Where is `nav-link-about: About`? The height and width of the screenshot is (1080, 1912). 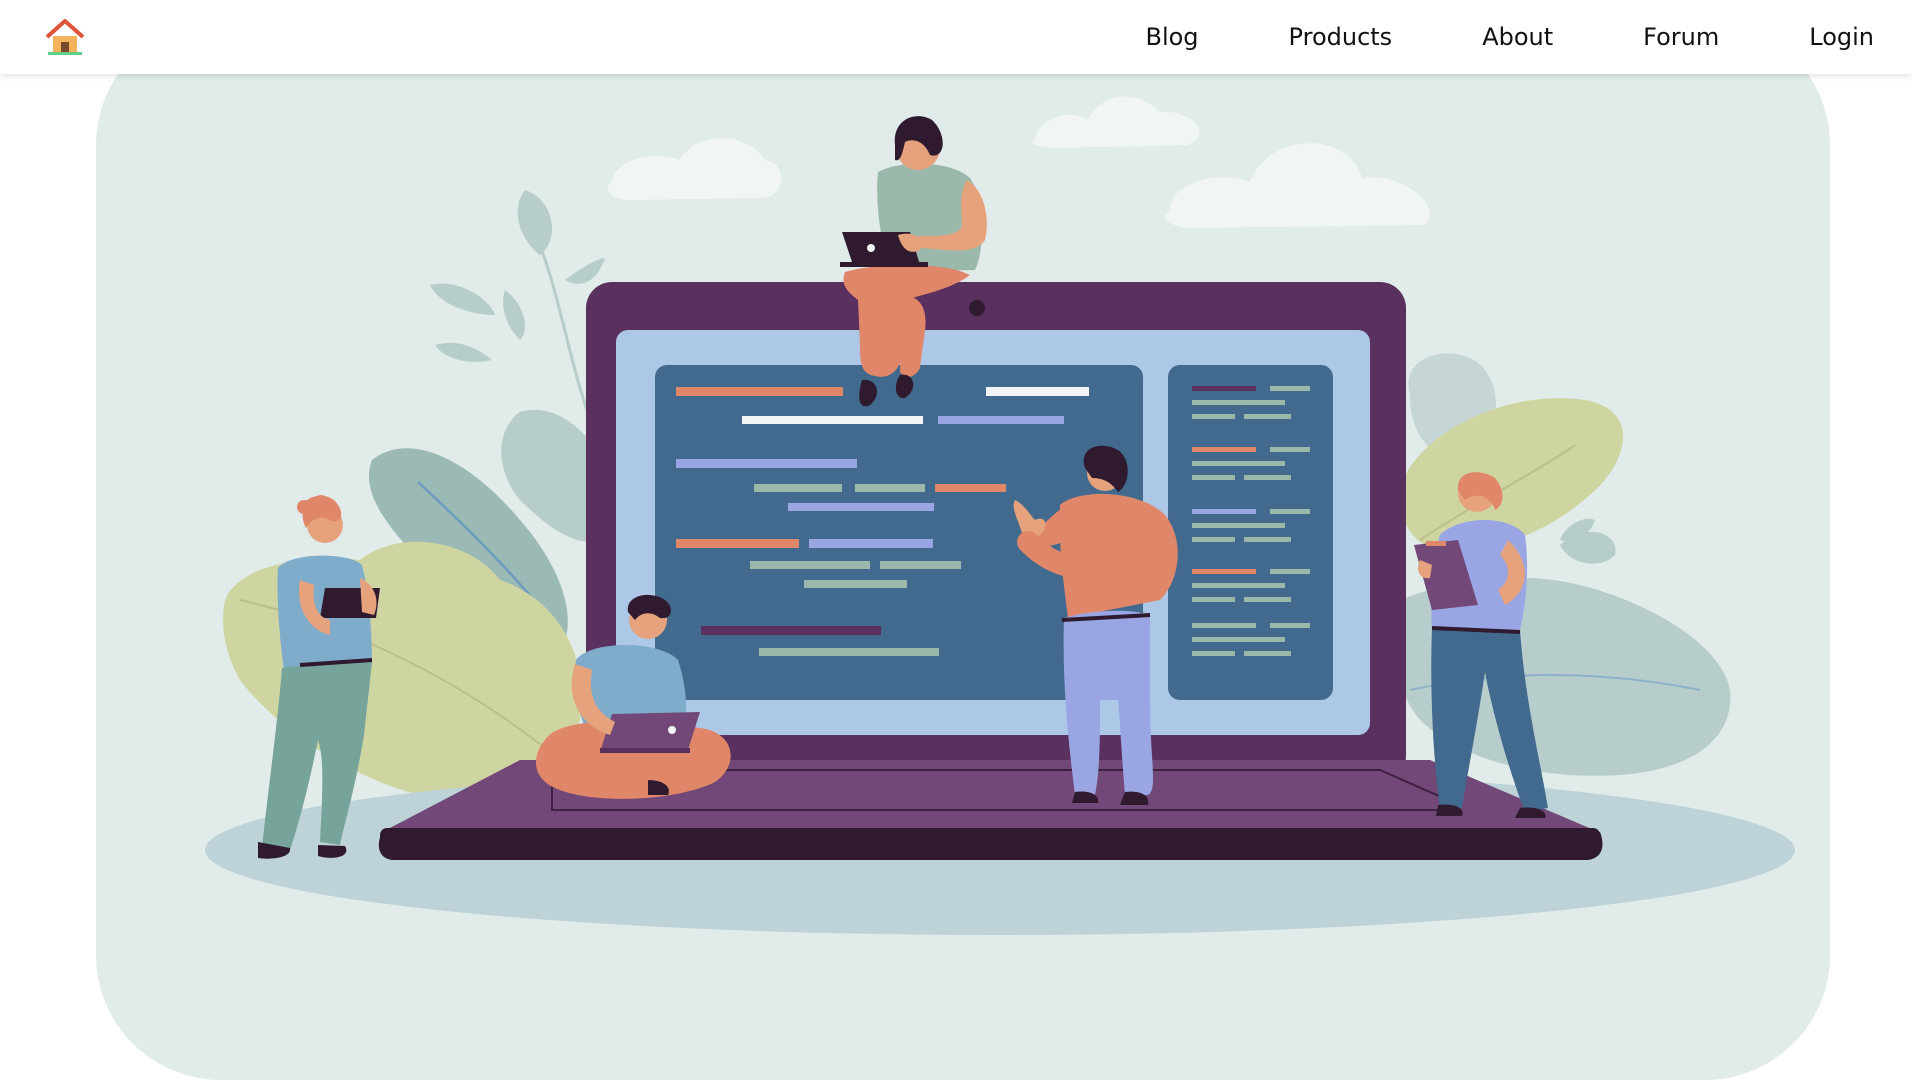 nav-link-about: About is located at coordinates (1517, 37).